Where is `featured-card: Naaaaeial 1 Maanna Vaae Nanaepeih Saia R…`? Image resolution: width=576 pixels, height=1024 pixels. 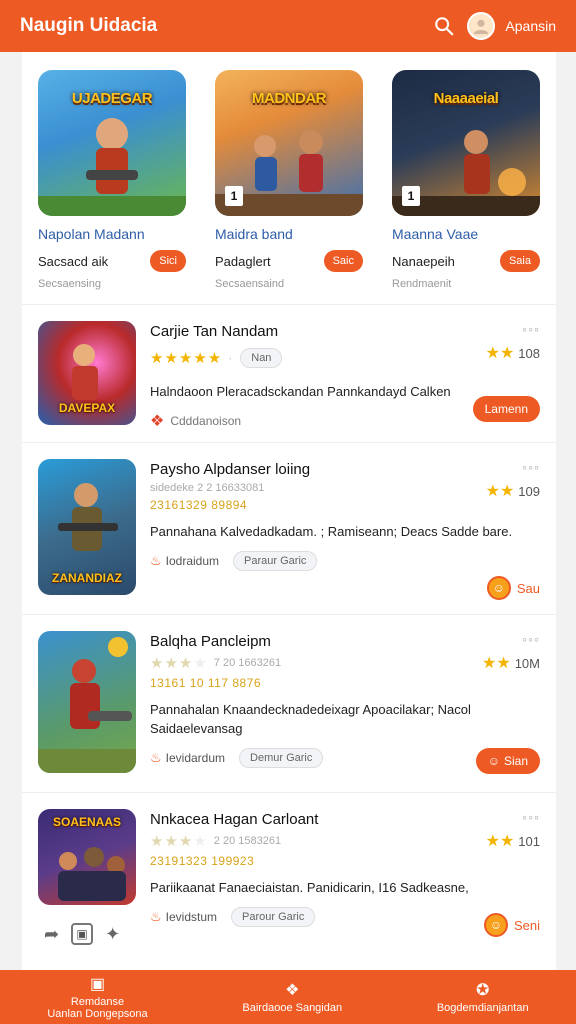 featured-card: Naaaaeial 1 Maanna Vaae Nanaepeih Saia R… is located at coordinates (466, 180).